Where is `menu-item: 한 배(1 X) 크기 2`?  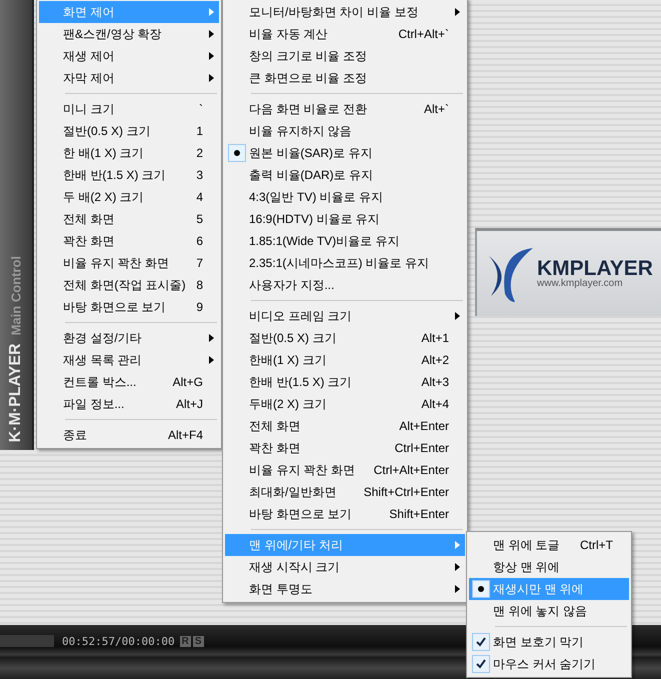 menu-item: 한 배(1 X) 크기 2 is located at coordinates (129, 153).